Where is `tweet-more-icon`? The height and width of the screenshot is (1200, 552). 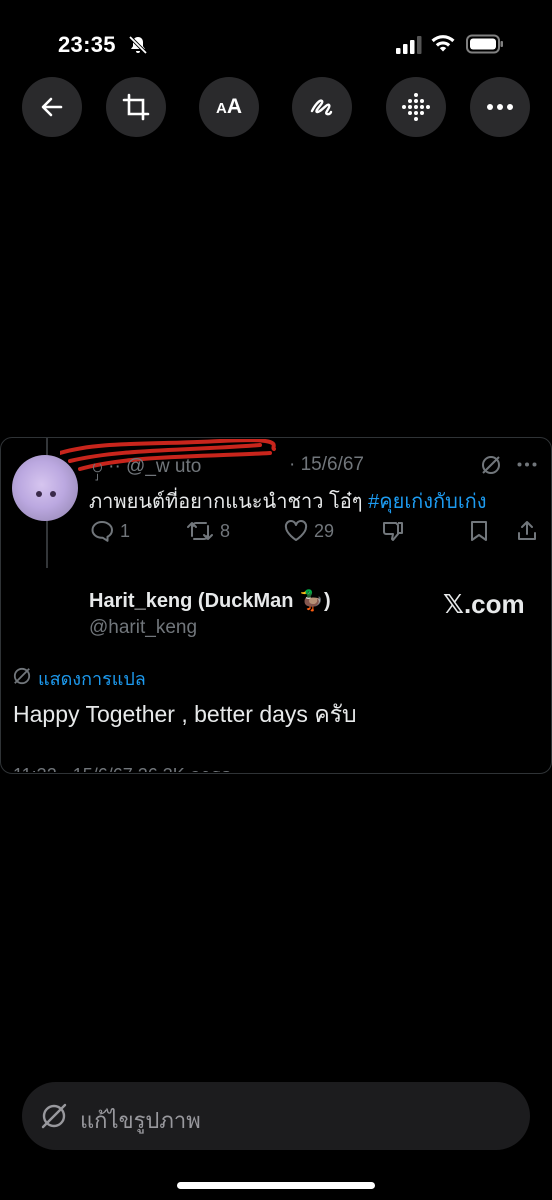
tweet-more-icon is located at coordinates (527, 464).